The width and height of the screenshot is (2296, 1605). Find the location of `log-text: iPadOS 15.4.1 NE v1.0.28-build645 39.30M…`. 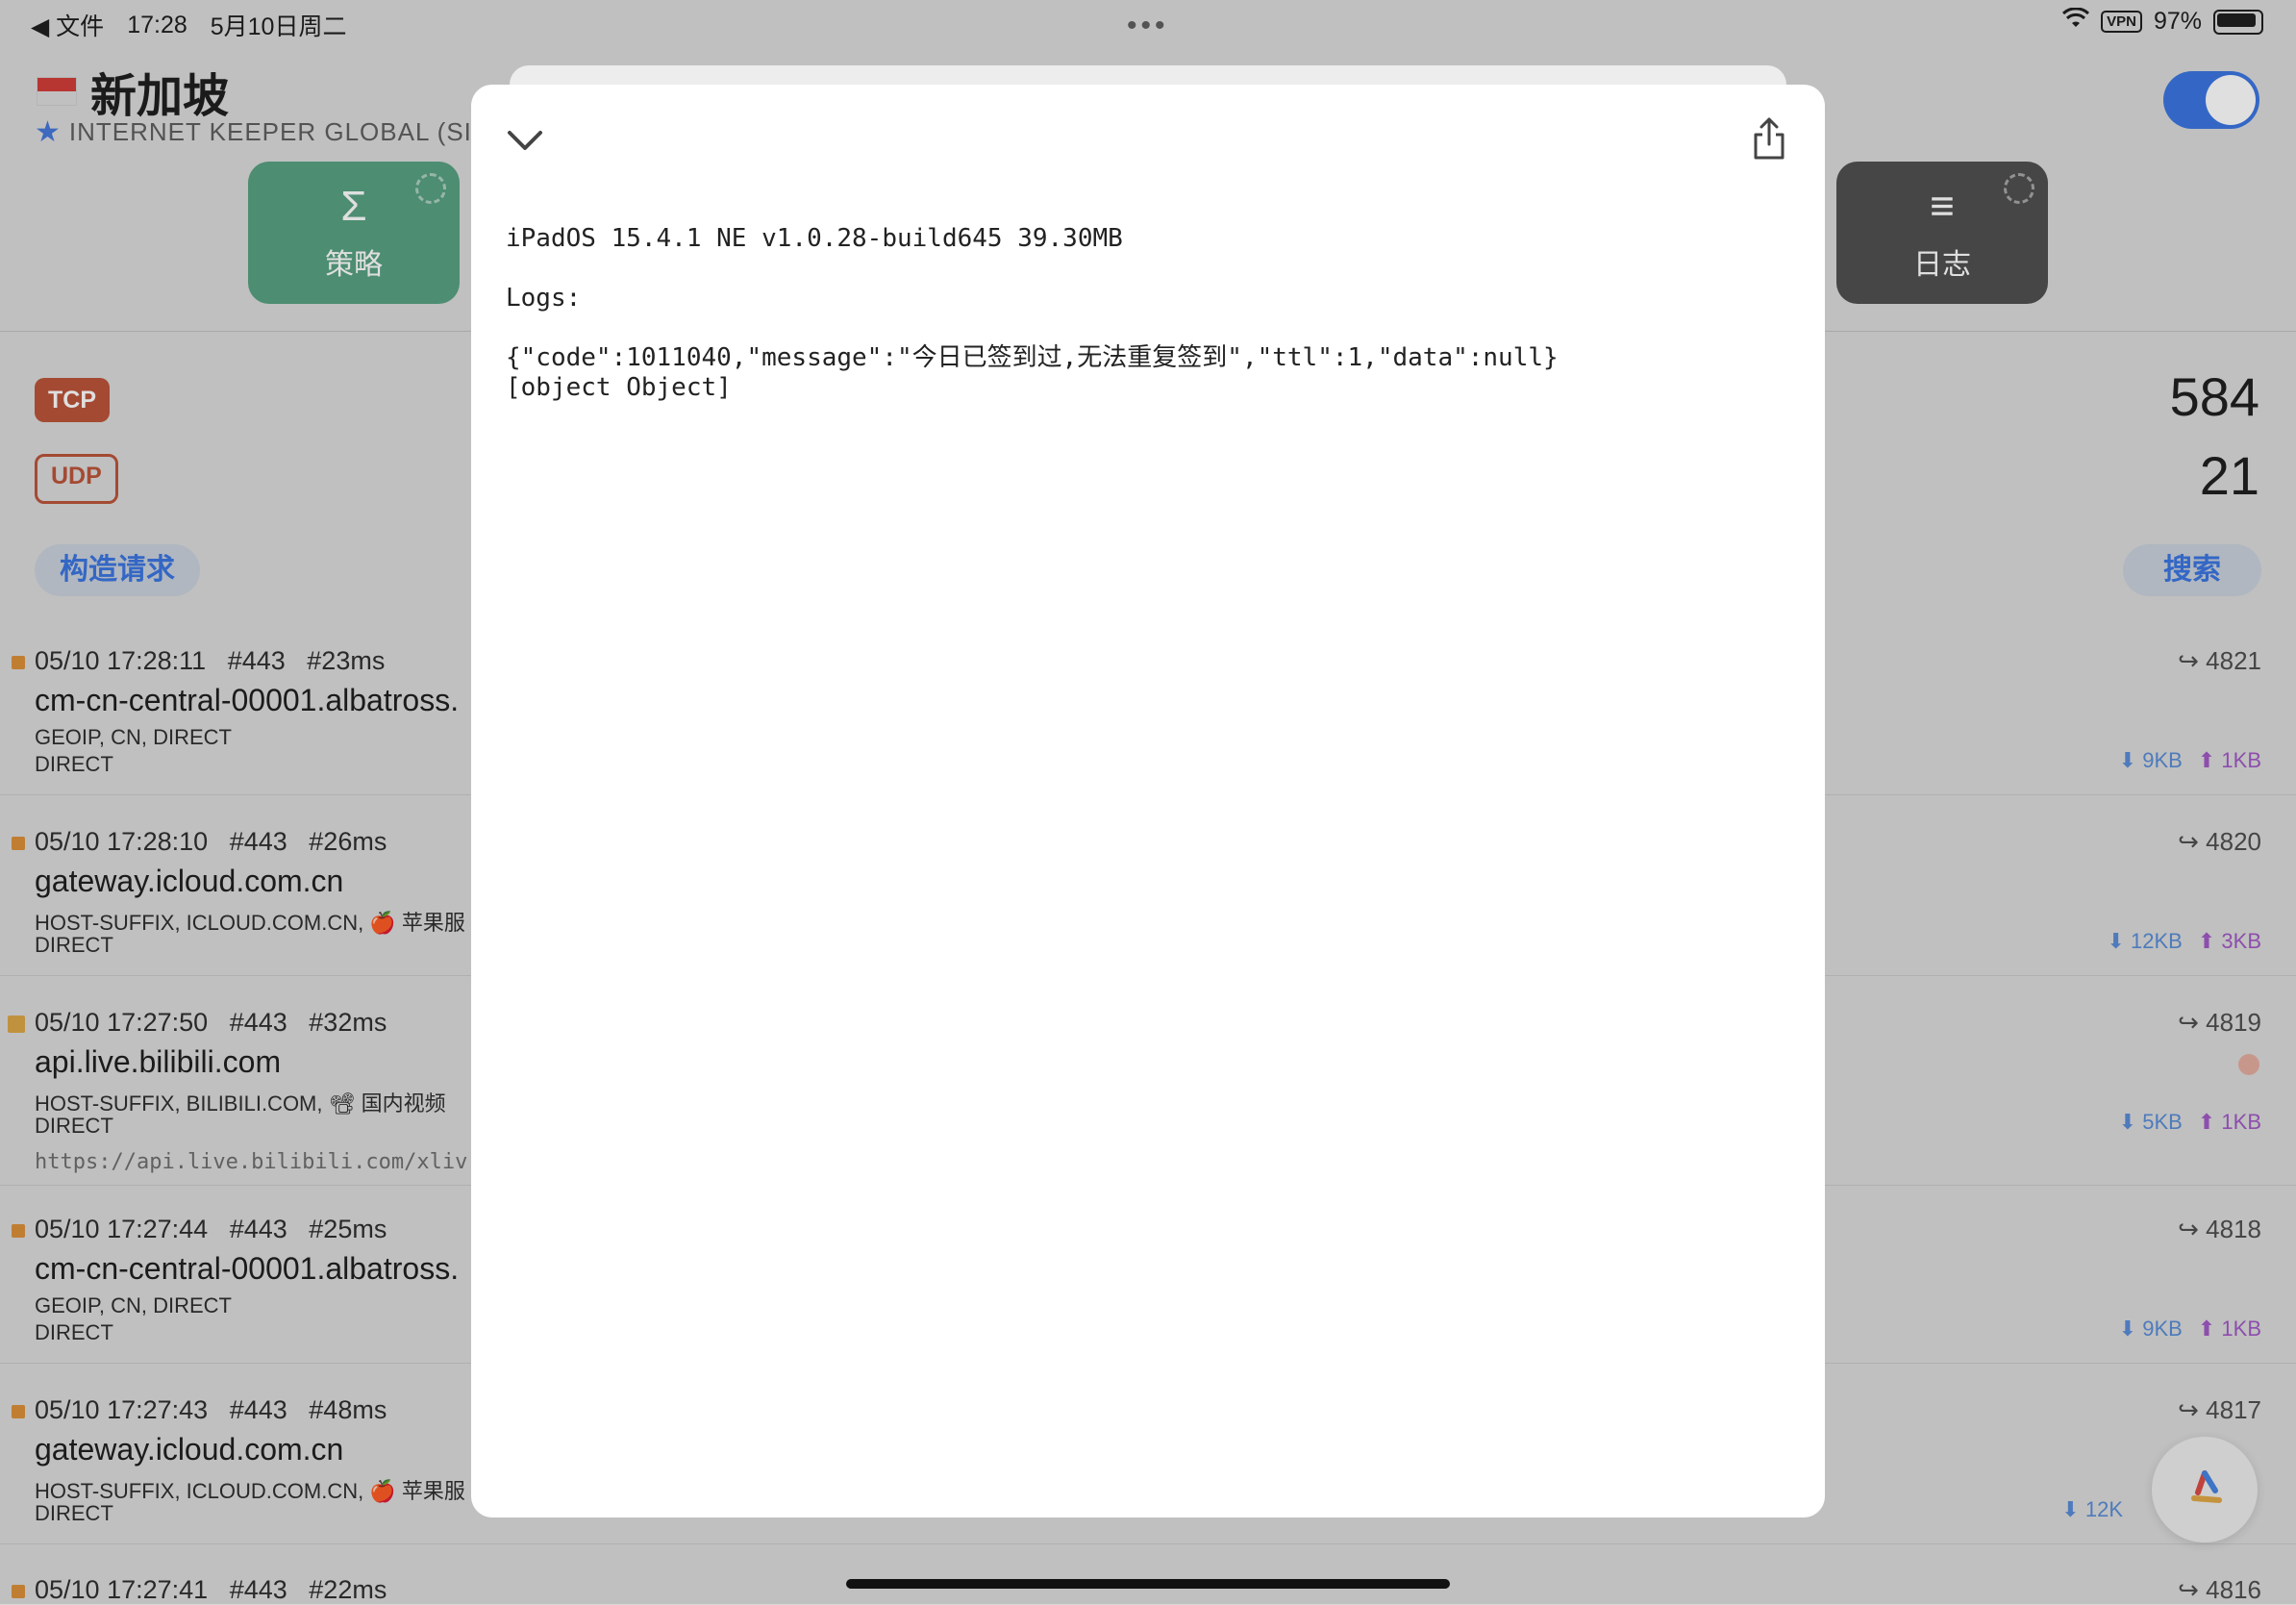

log-text: iPadOS 15.4.1 NE v1.0.28-build645 39.30M… is located at coordinates (1032, 313).